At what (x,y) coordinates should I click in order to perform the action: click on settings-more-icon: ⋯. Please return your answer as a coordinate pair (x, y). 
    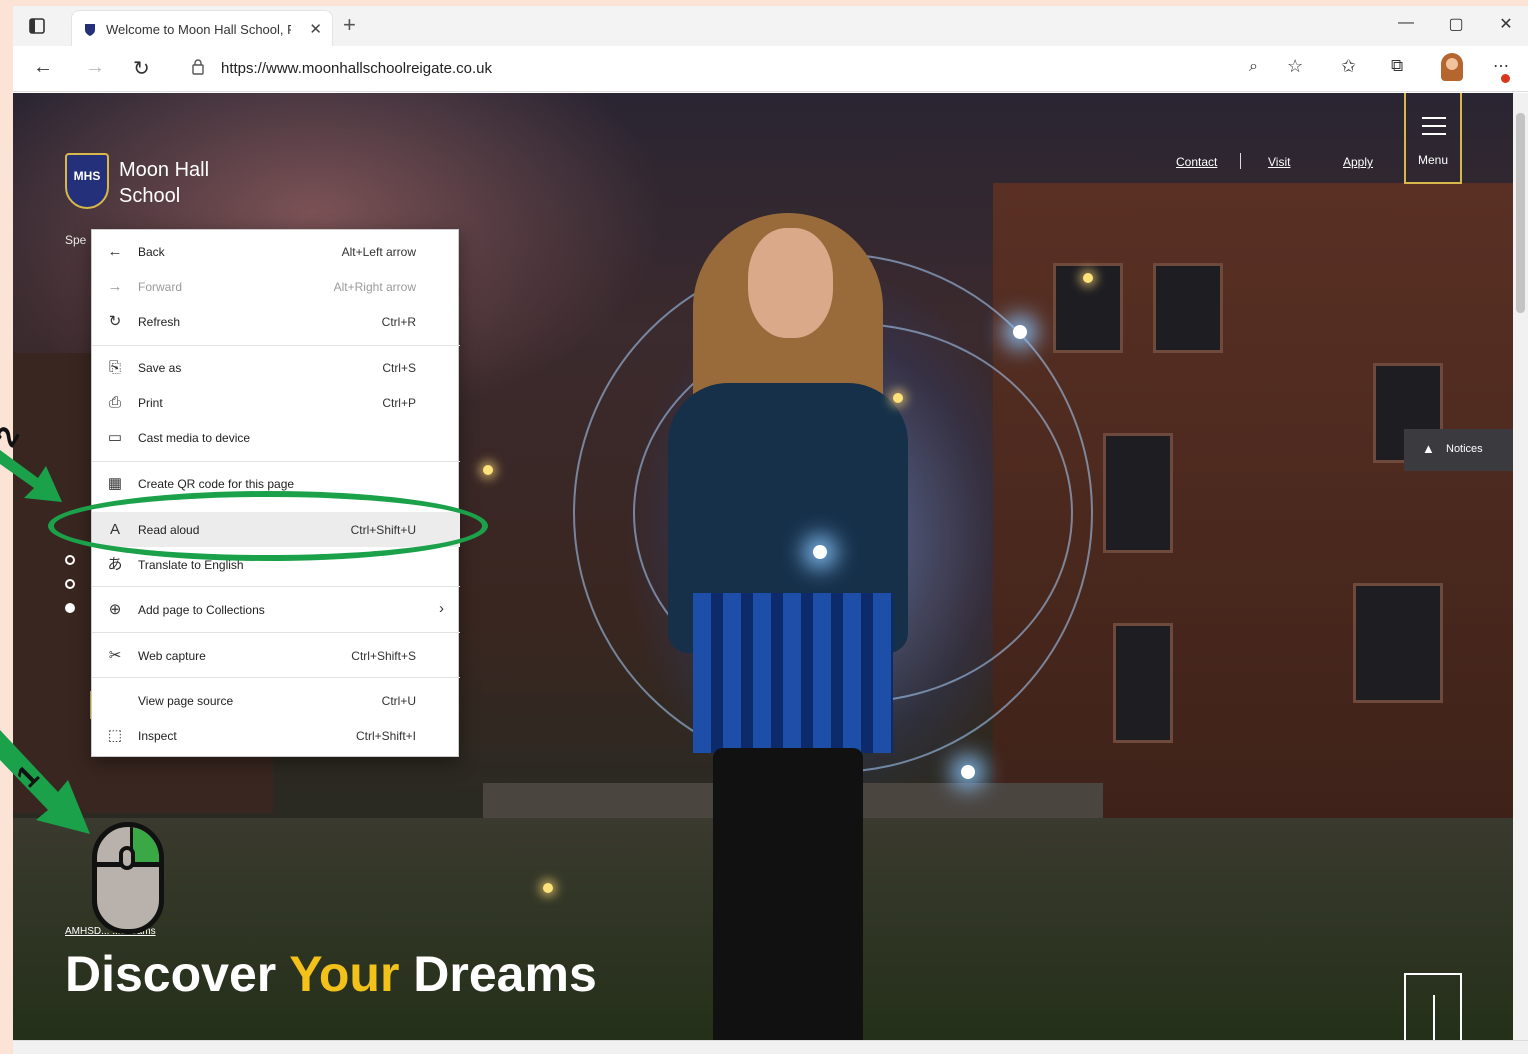
    Looking at the image, I should click on (1501, 66).